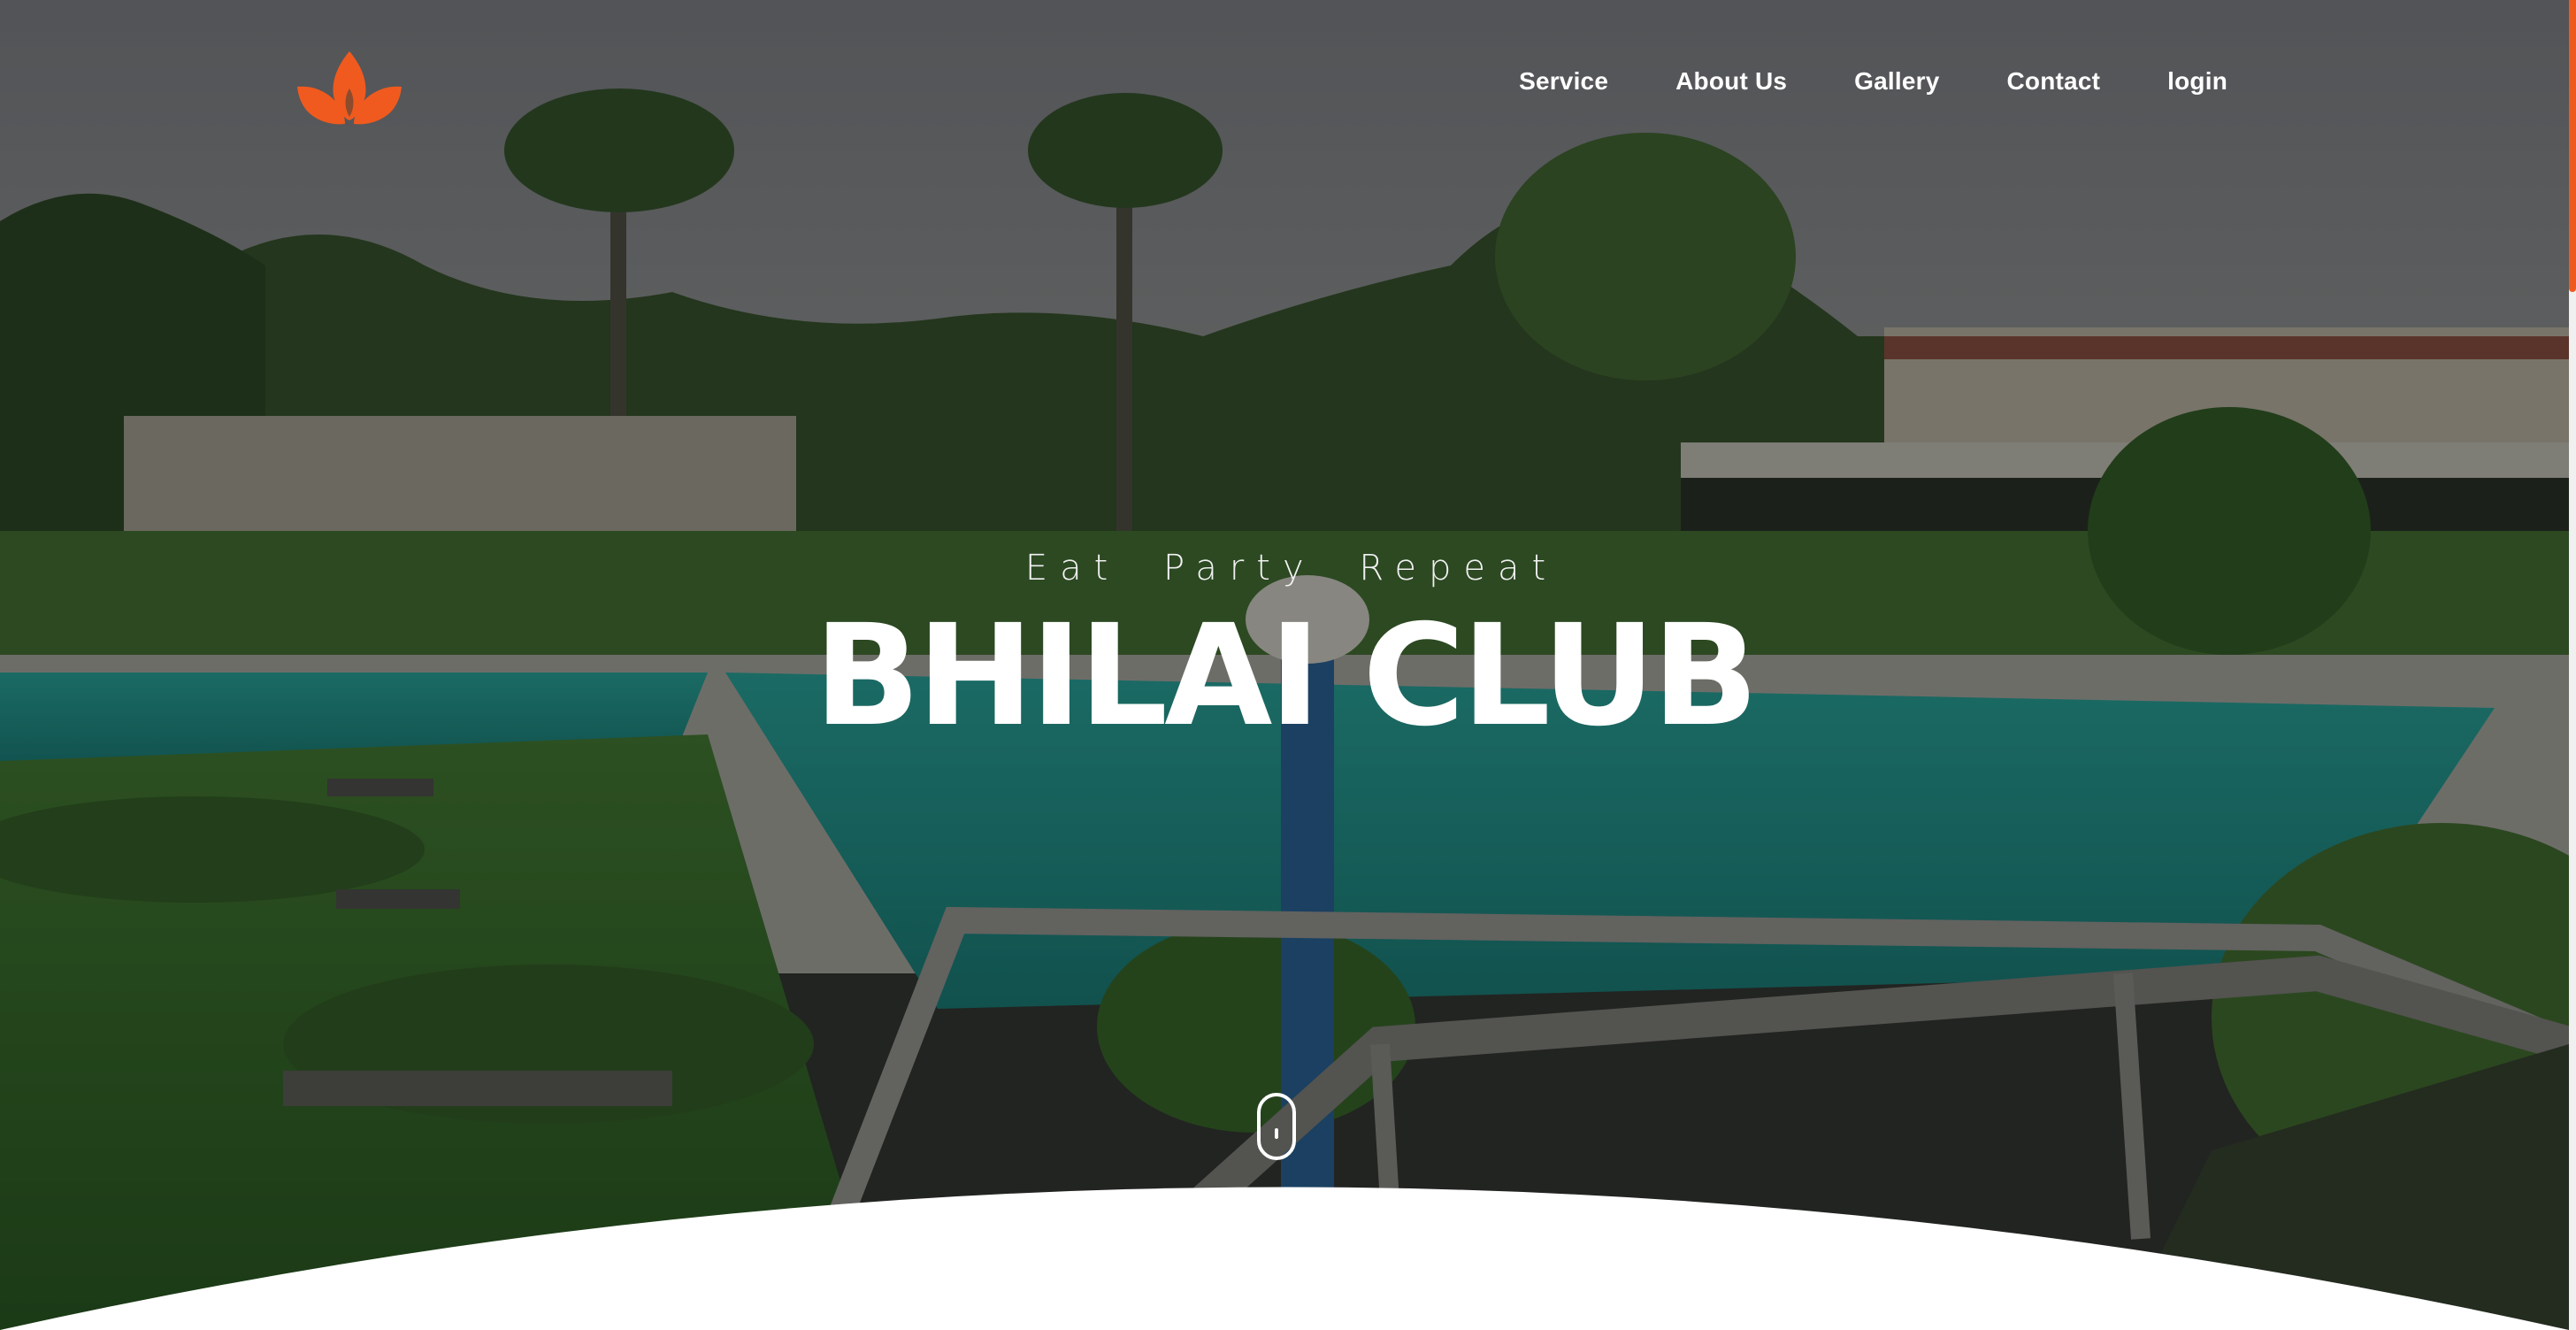  I want to click on site-header: Service About Us Gallery Contact login, so click(1284, 88).